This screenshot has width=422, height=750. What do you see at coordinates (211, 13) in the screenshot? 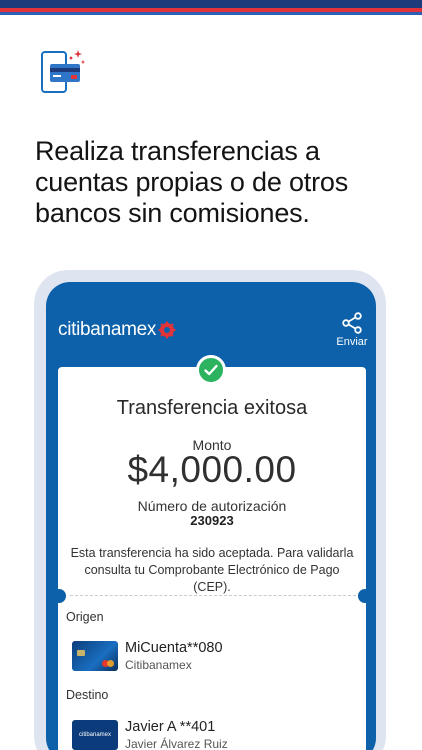
I see `blue-stripe` at bounding box center [211, 13].